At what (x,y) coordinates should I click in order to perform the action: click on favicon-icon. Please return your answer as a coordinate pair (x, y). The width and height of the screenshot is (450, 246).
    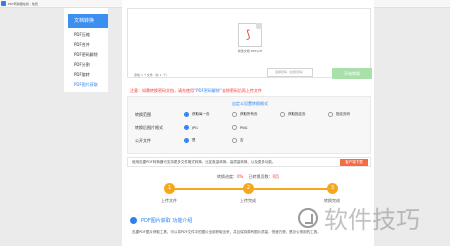
    Looking at the image, I should click on (3, 3).